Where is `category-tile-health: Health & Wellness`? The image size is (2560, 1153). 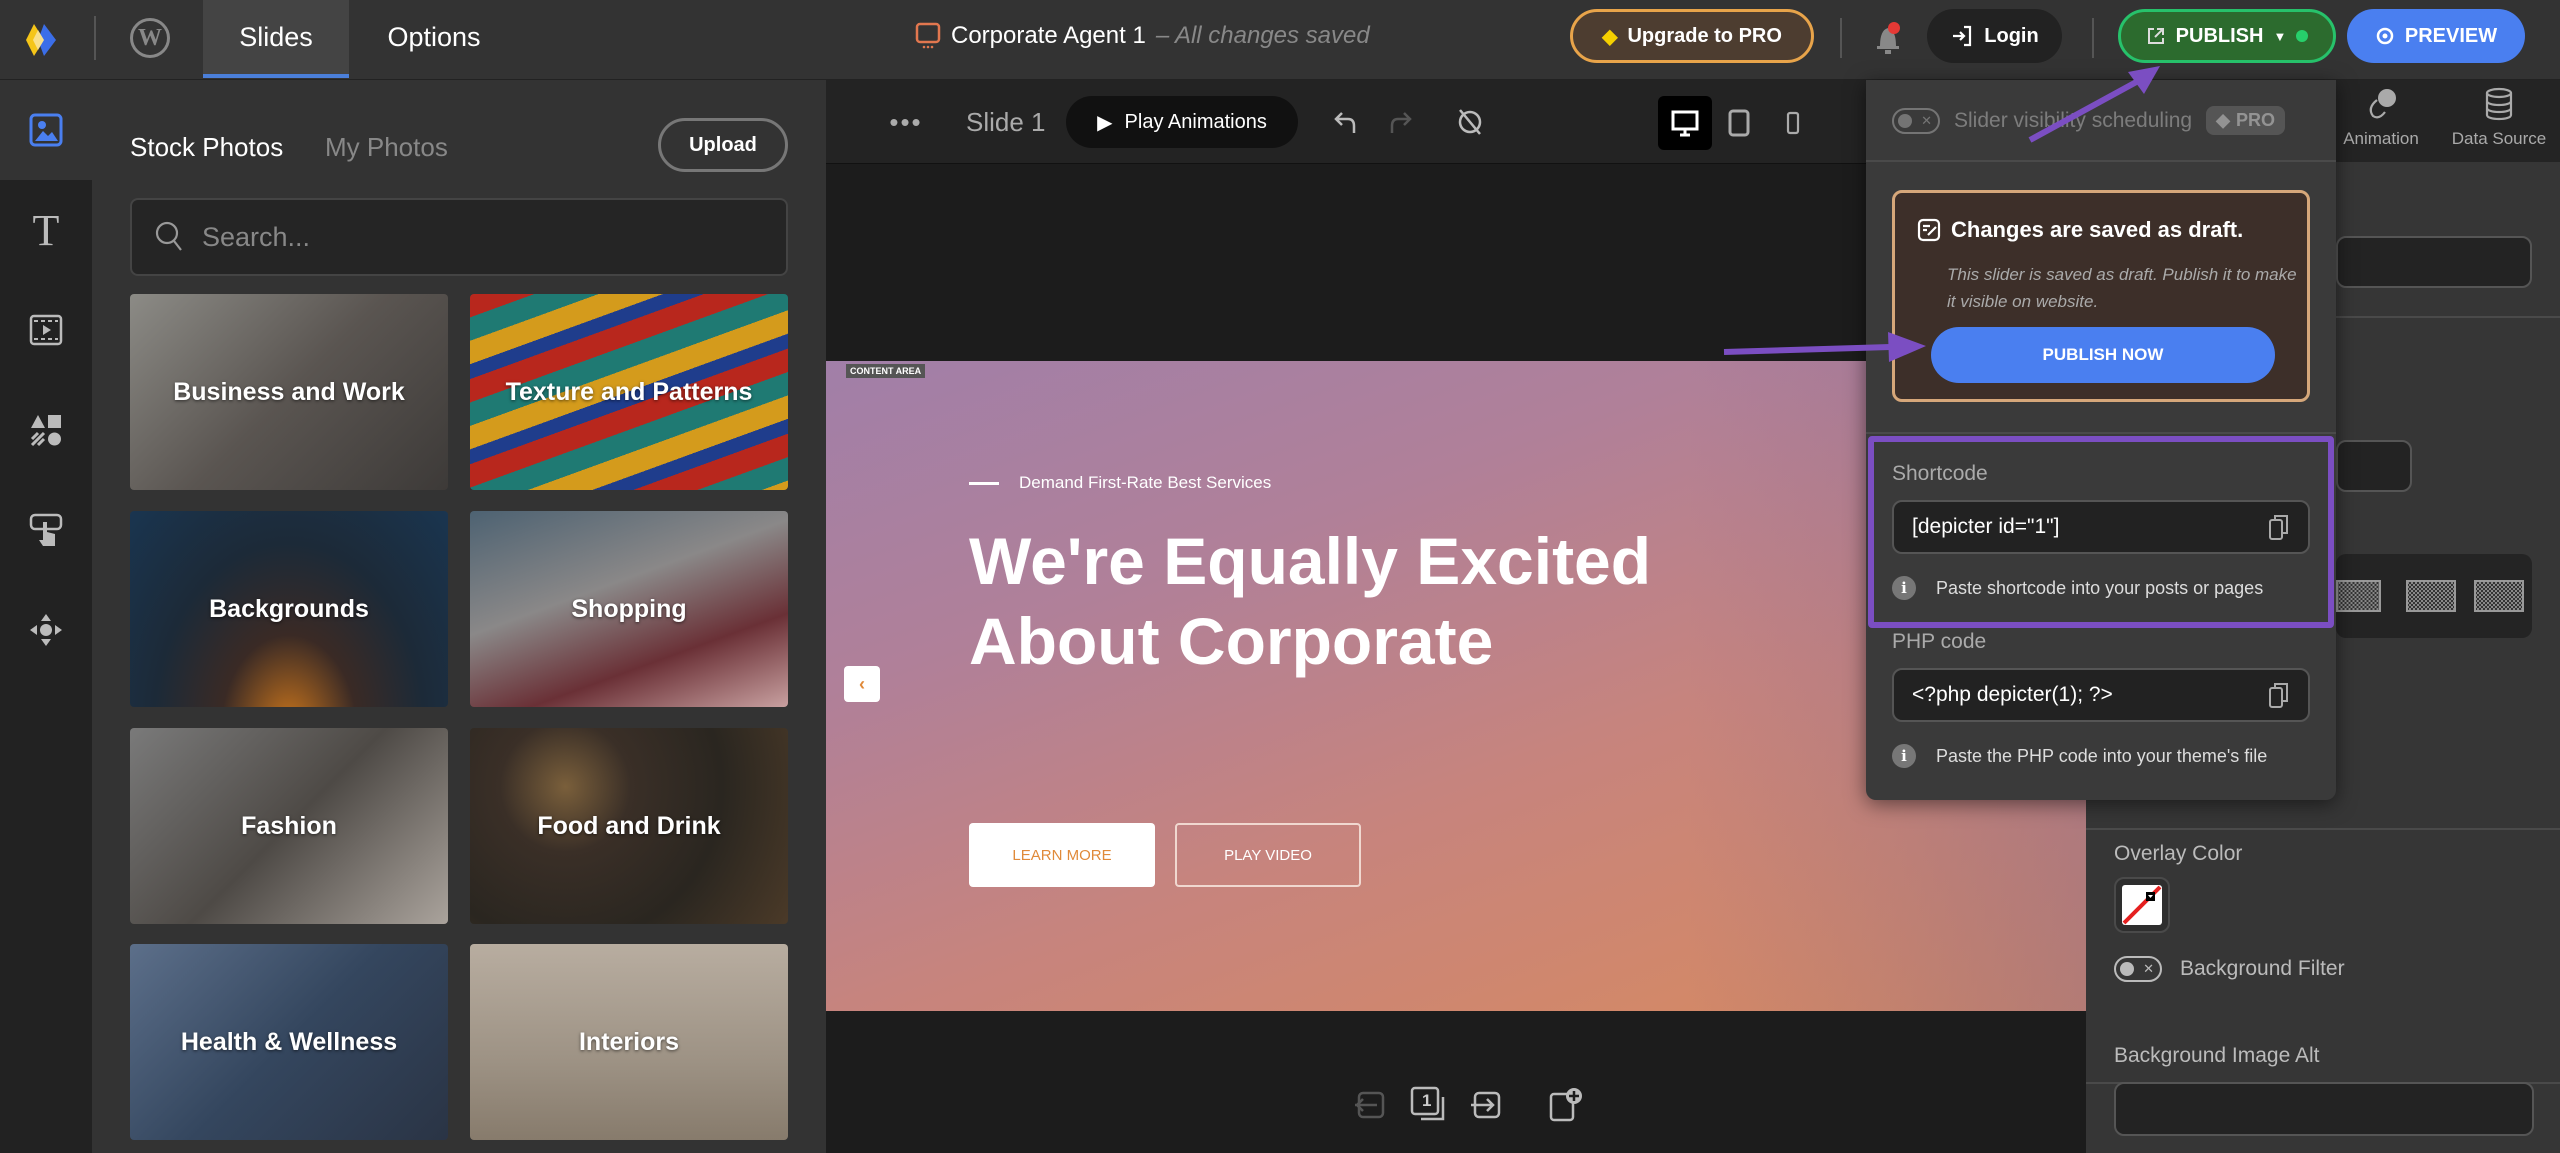 category-tile-health: Health & Wellness is located at coordinates (289, 1042).